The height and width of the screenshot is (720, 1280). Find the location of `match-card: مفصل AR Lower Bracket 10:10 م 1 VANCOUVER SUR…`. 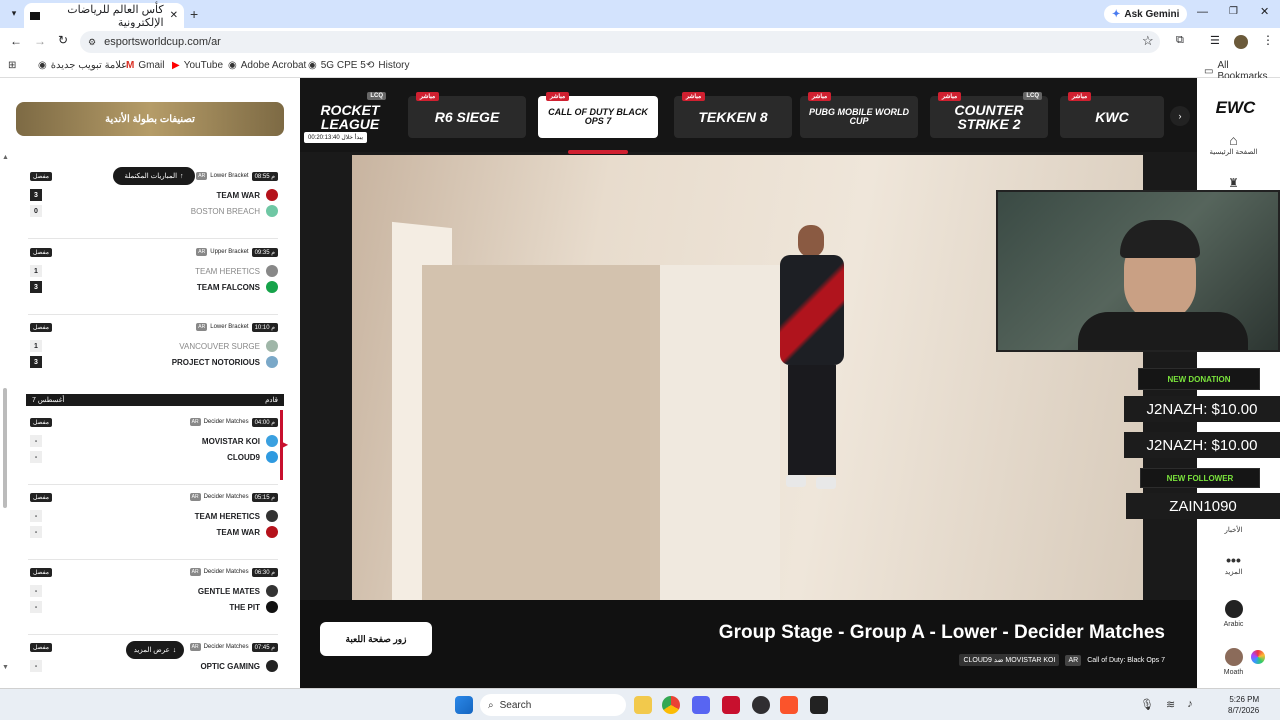

match-card: مفصل AR Lower Bracket 10:10 م 1 VANCOUVER SUR… is located at coordinates (154, 354).